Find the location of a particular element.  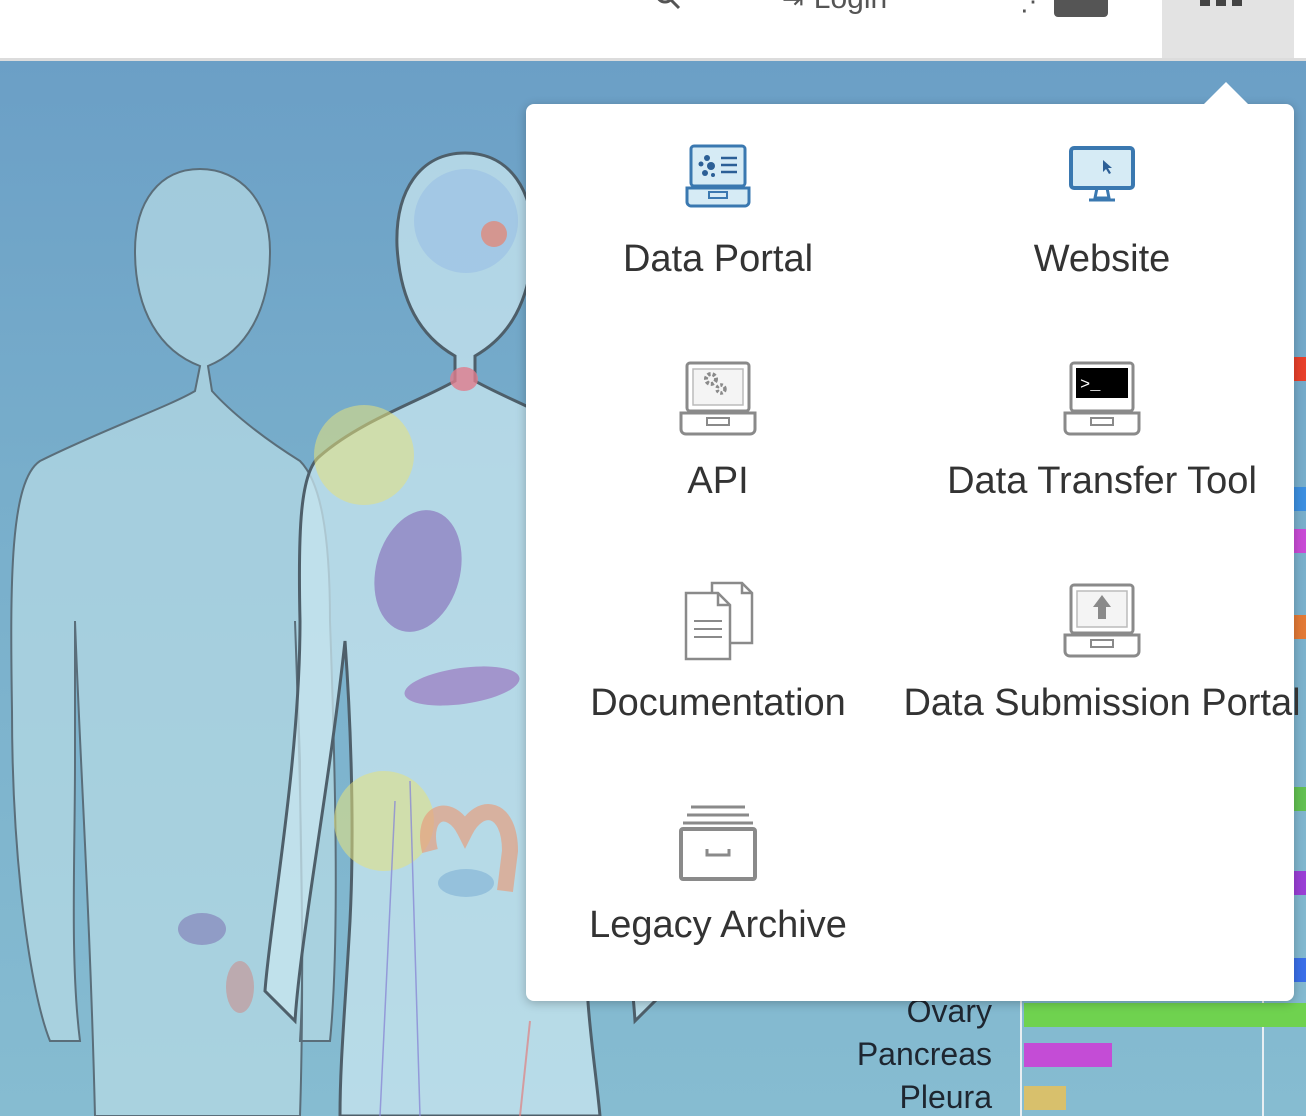

organ-label-pancreas: Pancreas is located at coordinates (842, 1054).